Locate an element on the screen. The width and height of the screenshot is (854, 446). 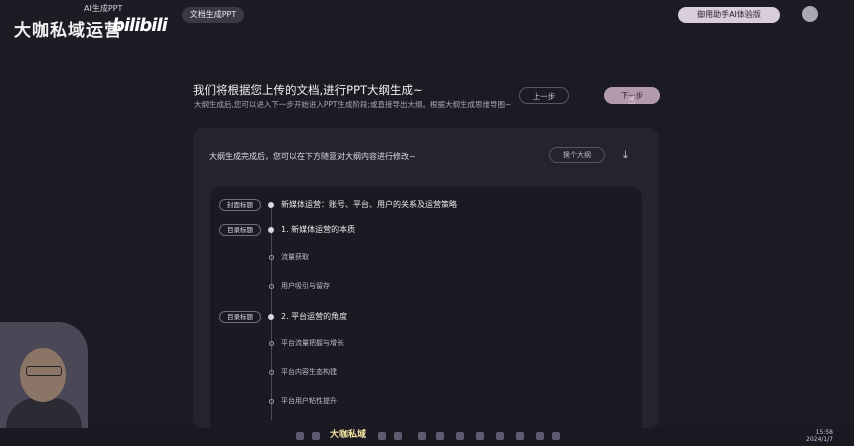
cursor-icon: ☝ is located at coordinates (632, 100).